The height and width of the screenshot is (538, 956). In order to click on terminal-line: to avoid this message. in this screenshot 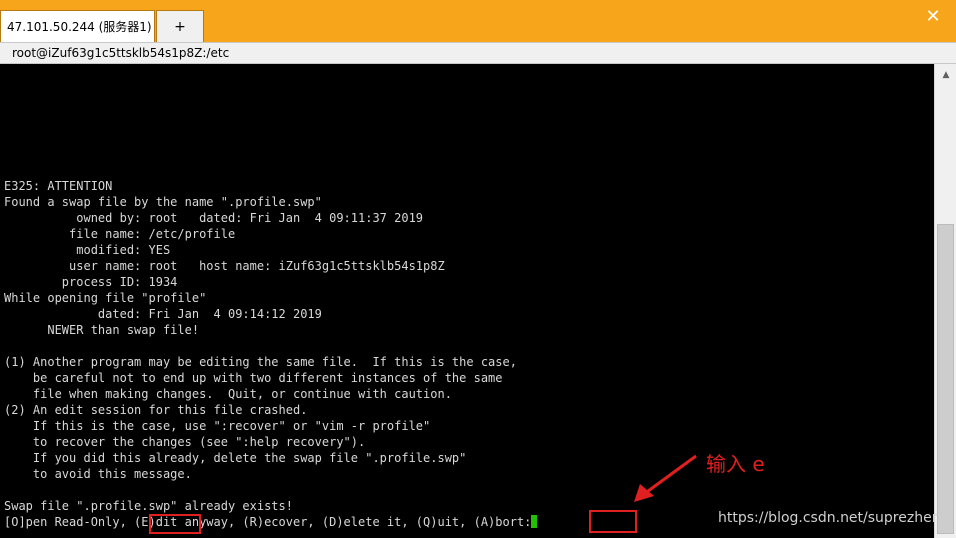, I will do `click(98, 474)`.